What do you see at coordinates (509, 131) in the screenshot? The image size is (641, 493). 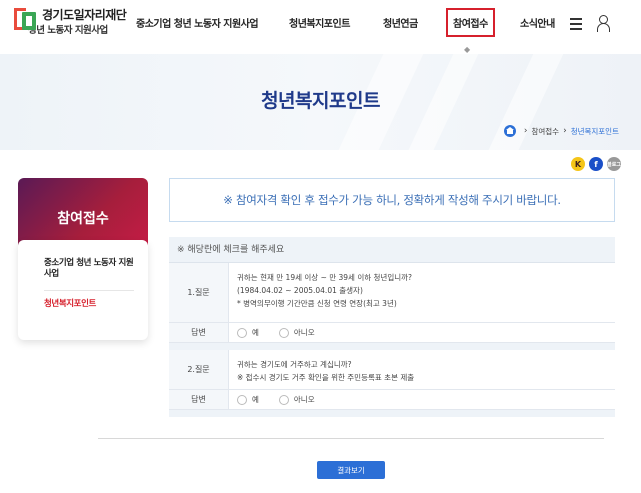 I see `home-icon` at bounding box center [509, 131].